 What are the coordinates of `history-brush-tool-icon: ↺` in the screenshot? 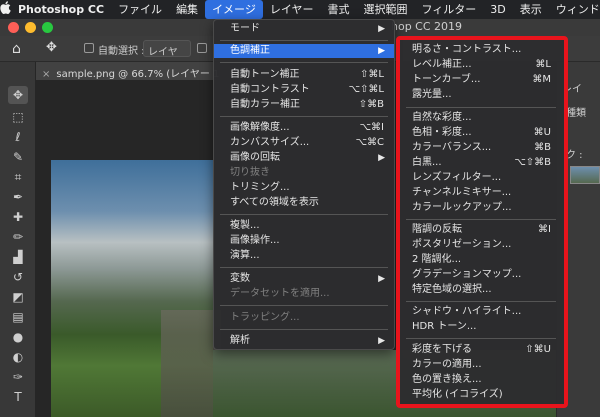 It's located at (18, 277).